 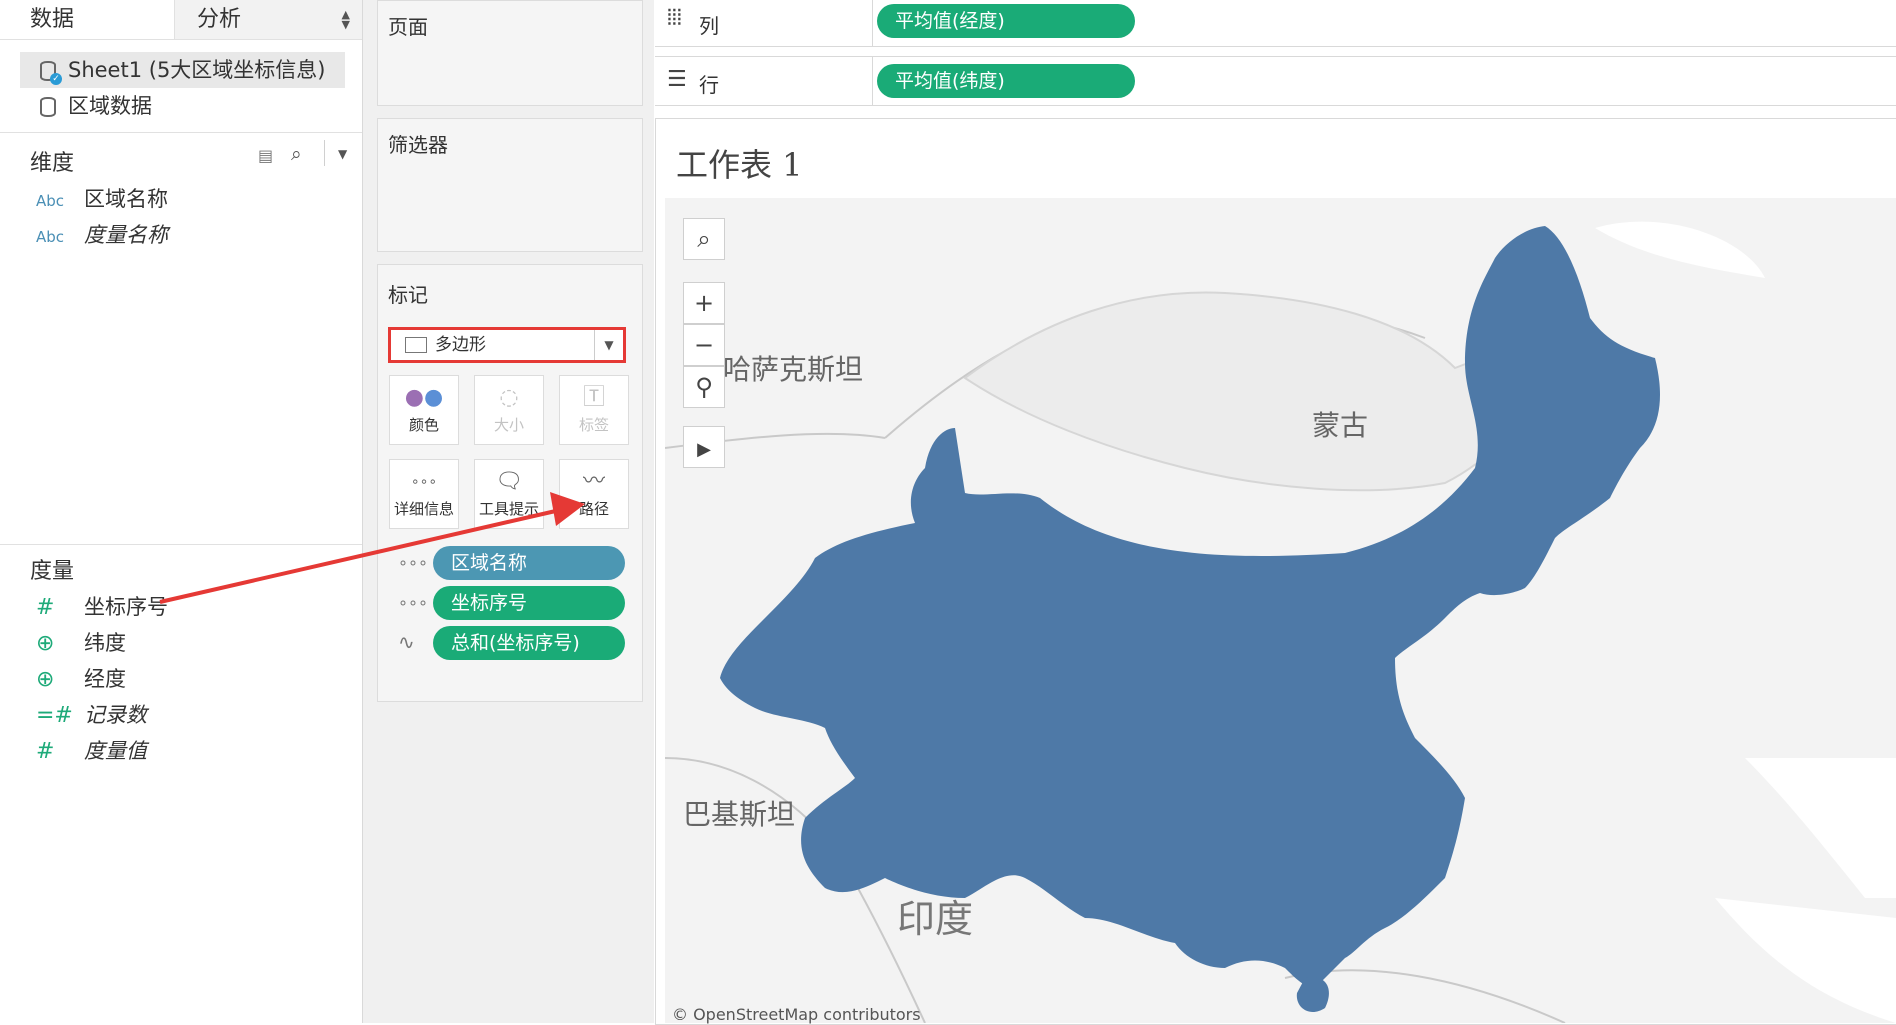 What do you see at coordinates (510, 53) in the screenshot?
I see `pages-card: 页面` at bounding box center [510, 53].